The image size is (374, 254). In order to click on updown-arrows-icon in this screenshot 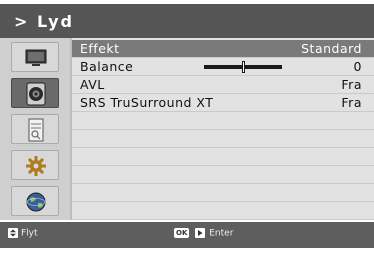, I will do `click(13, 233)`.